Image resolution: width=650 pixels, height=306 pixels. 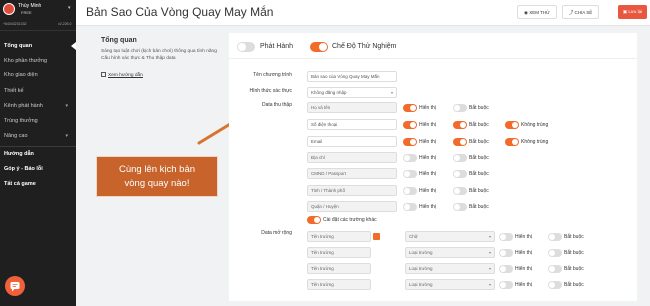 I want to click on collect-field-email: Email, so click(x=352, y=141).